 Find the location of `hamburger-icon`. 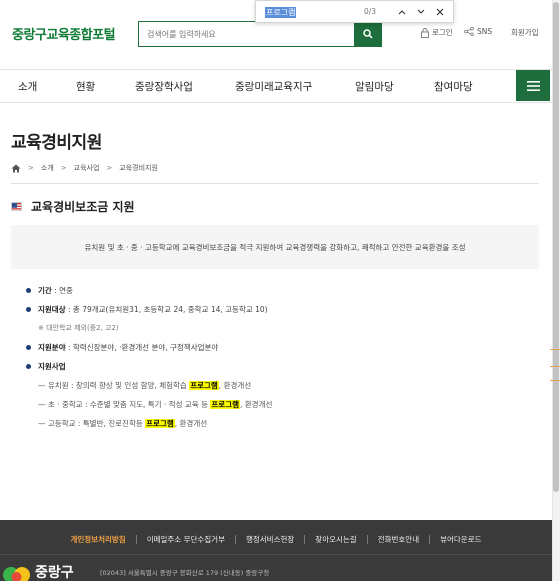

hamburger-icon is located at coordinates (533, 85).